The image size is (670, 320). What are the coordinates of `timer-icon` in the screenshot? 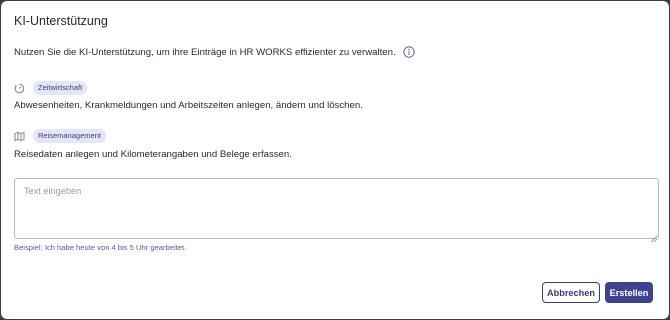 It's located at (19, 88).